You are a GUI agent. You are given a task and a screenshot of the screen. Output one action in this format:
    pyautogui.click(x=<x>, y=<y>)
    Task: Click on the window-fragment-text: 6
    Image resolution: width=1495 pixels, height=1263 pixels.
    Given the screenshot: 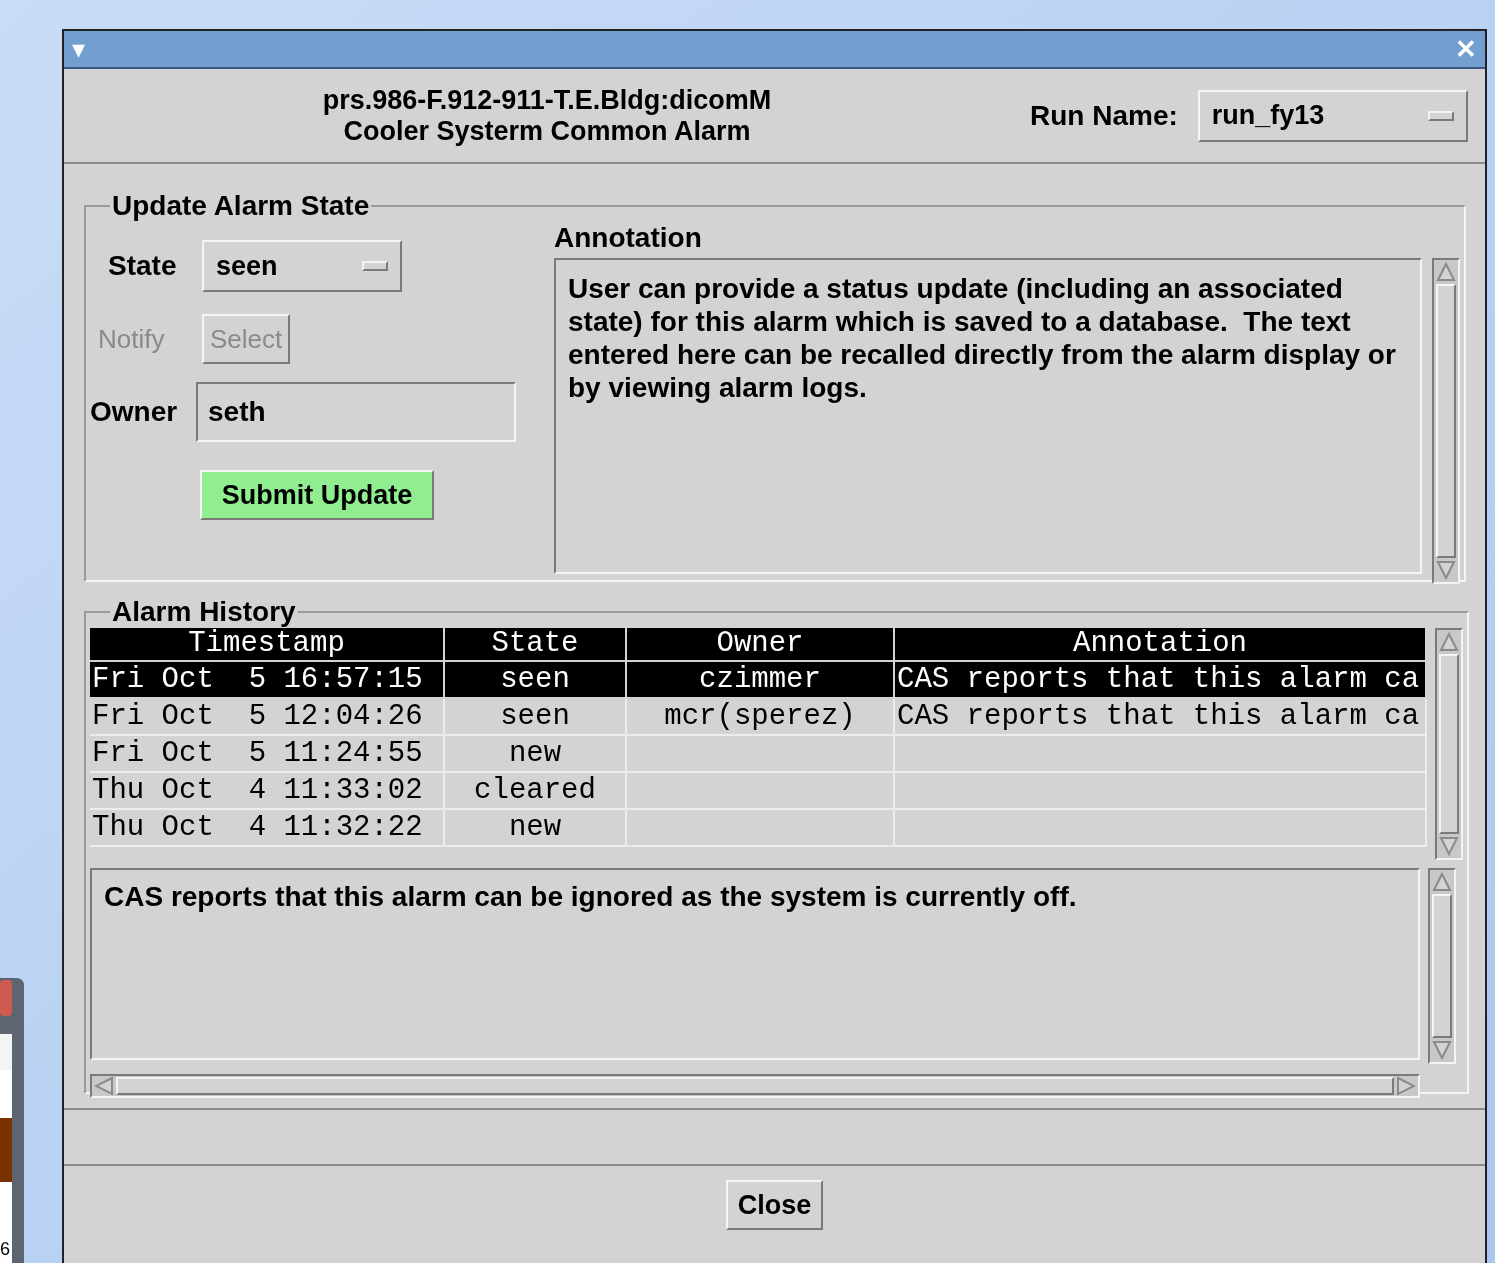 What is the action you would take?
    pyautogui.click(x=5, y=1249)
    